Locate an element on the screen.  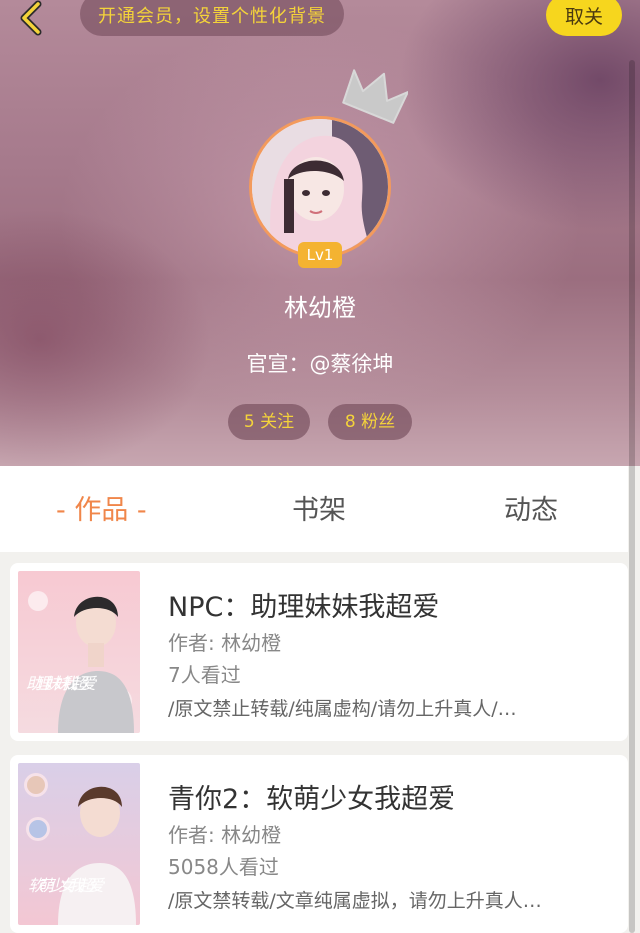
profile-bio: 官宣：@蔡徐坤 is located at coordinates (320, 364).